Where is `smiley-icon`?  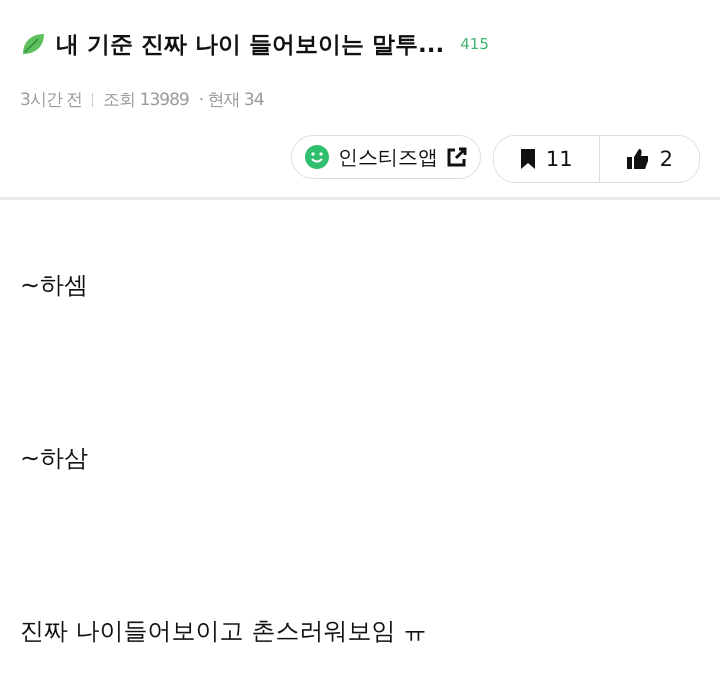 smiley-icon is located at coordinates (317, 157).